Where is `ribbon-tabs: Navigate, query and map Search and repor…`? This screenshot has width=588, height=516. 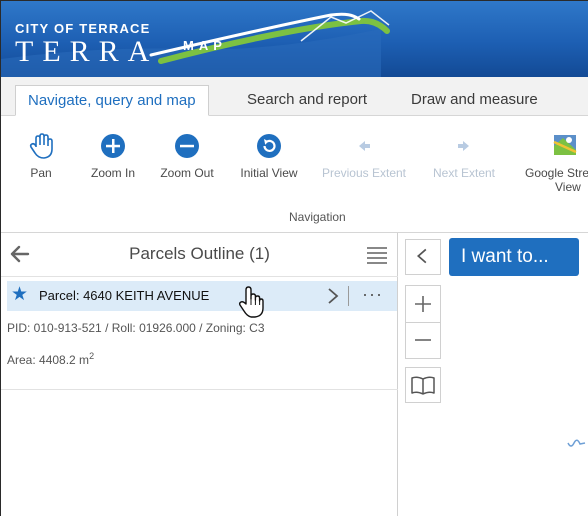 ribbon-tabs: Navigate, query and map Search and repor… is located at coordinates (294, 96).